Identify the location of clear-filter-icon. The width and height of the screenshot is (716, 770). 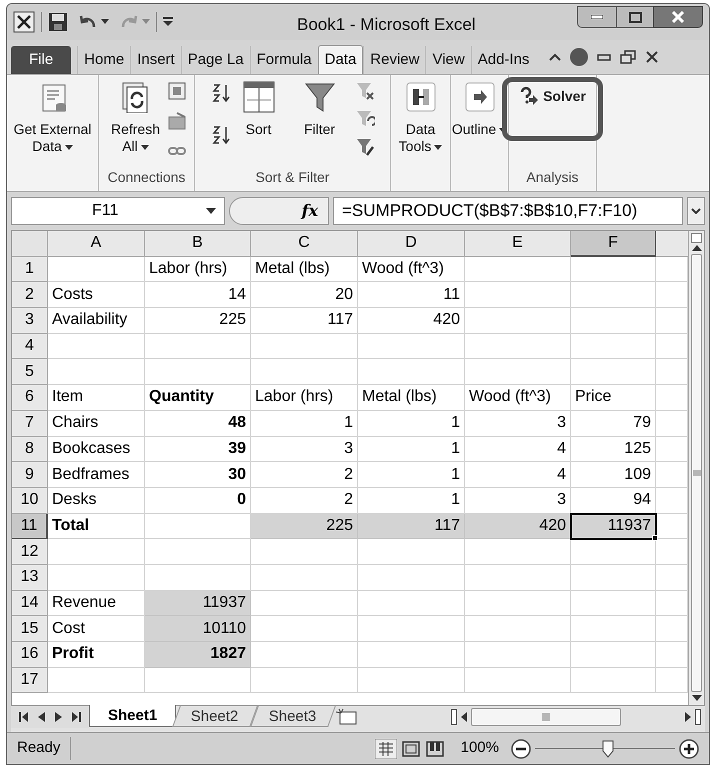
(364, 91).